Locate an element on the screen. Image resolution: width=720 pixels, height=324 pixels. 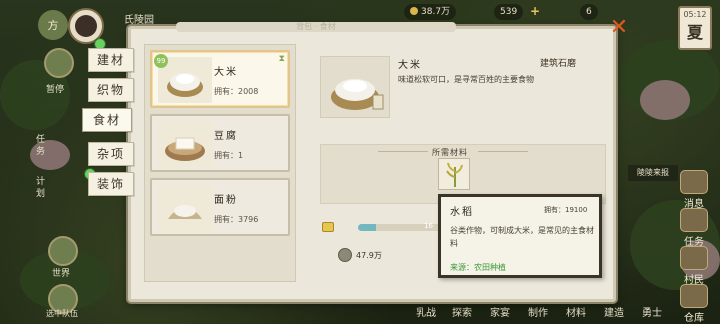
resource-coins: 38.7万 is located at coordinates (430, 12).